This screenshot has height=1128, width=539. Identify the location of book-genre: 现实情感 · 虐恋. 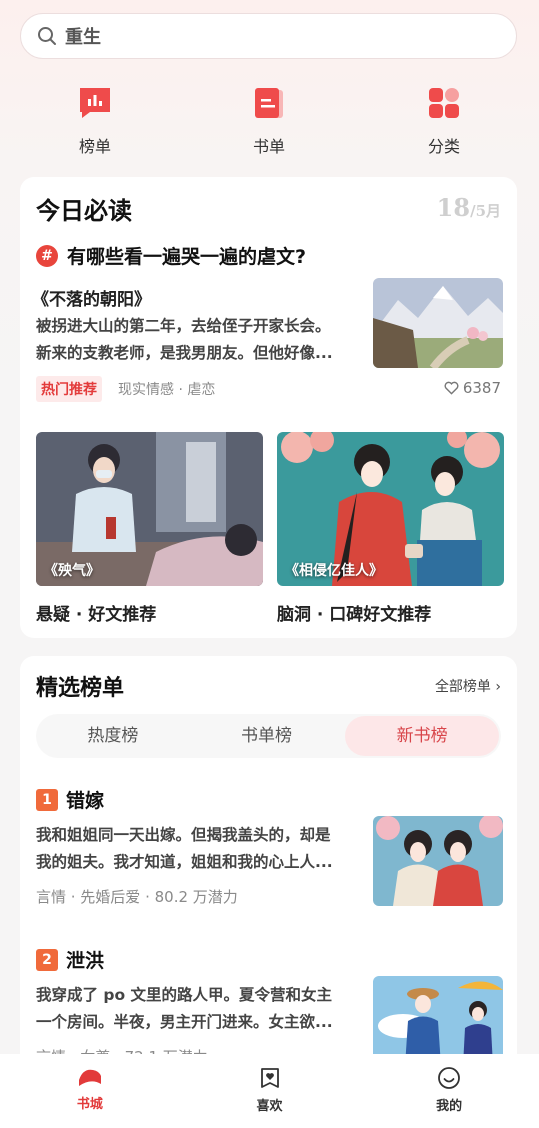
(167, 390).